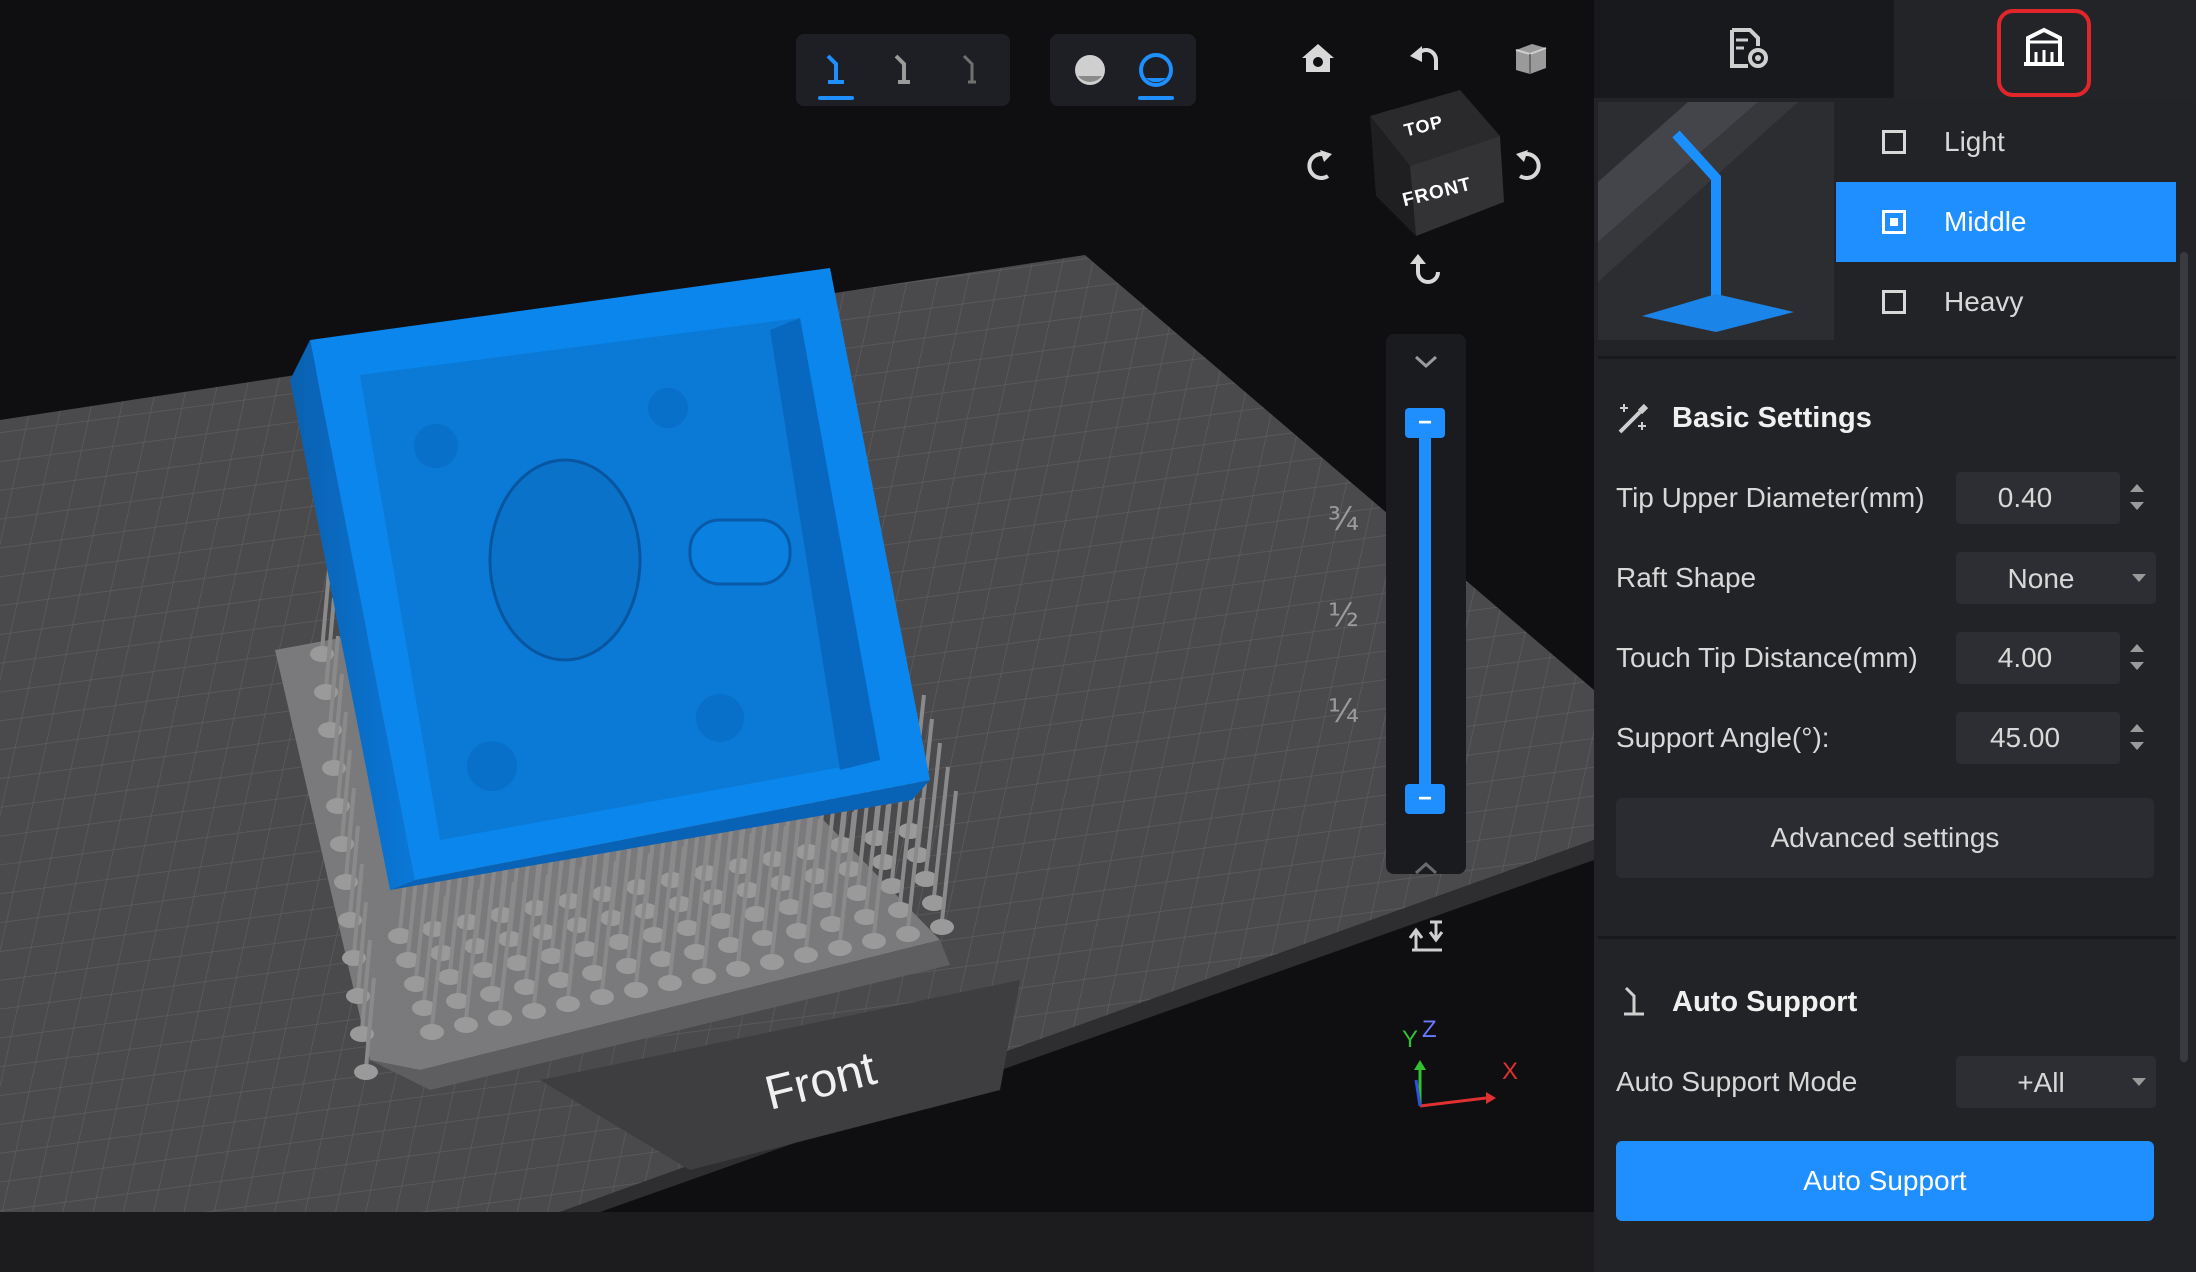 This screenshot has width=2196, height=1272. What do you see at coordinates (836, 72) in the screenshot?
I see `support-density-1-icon` at bounding box center [836, 72].